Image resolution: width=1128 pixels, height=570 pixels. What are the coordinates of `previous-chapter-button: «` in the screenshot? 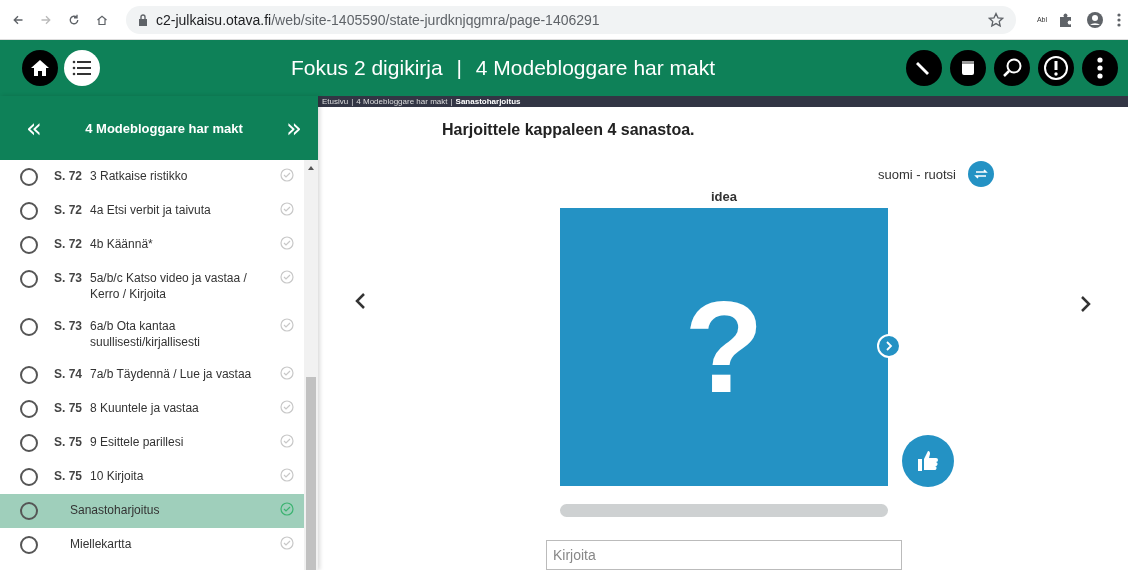 It's located at (34, 128).